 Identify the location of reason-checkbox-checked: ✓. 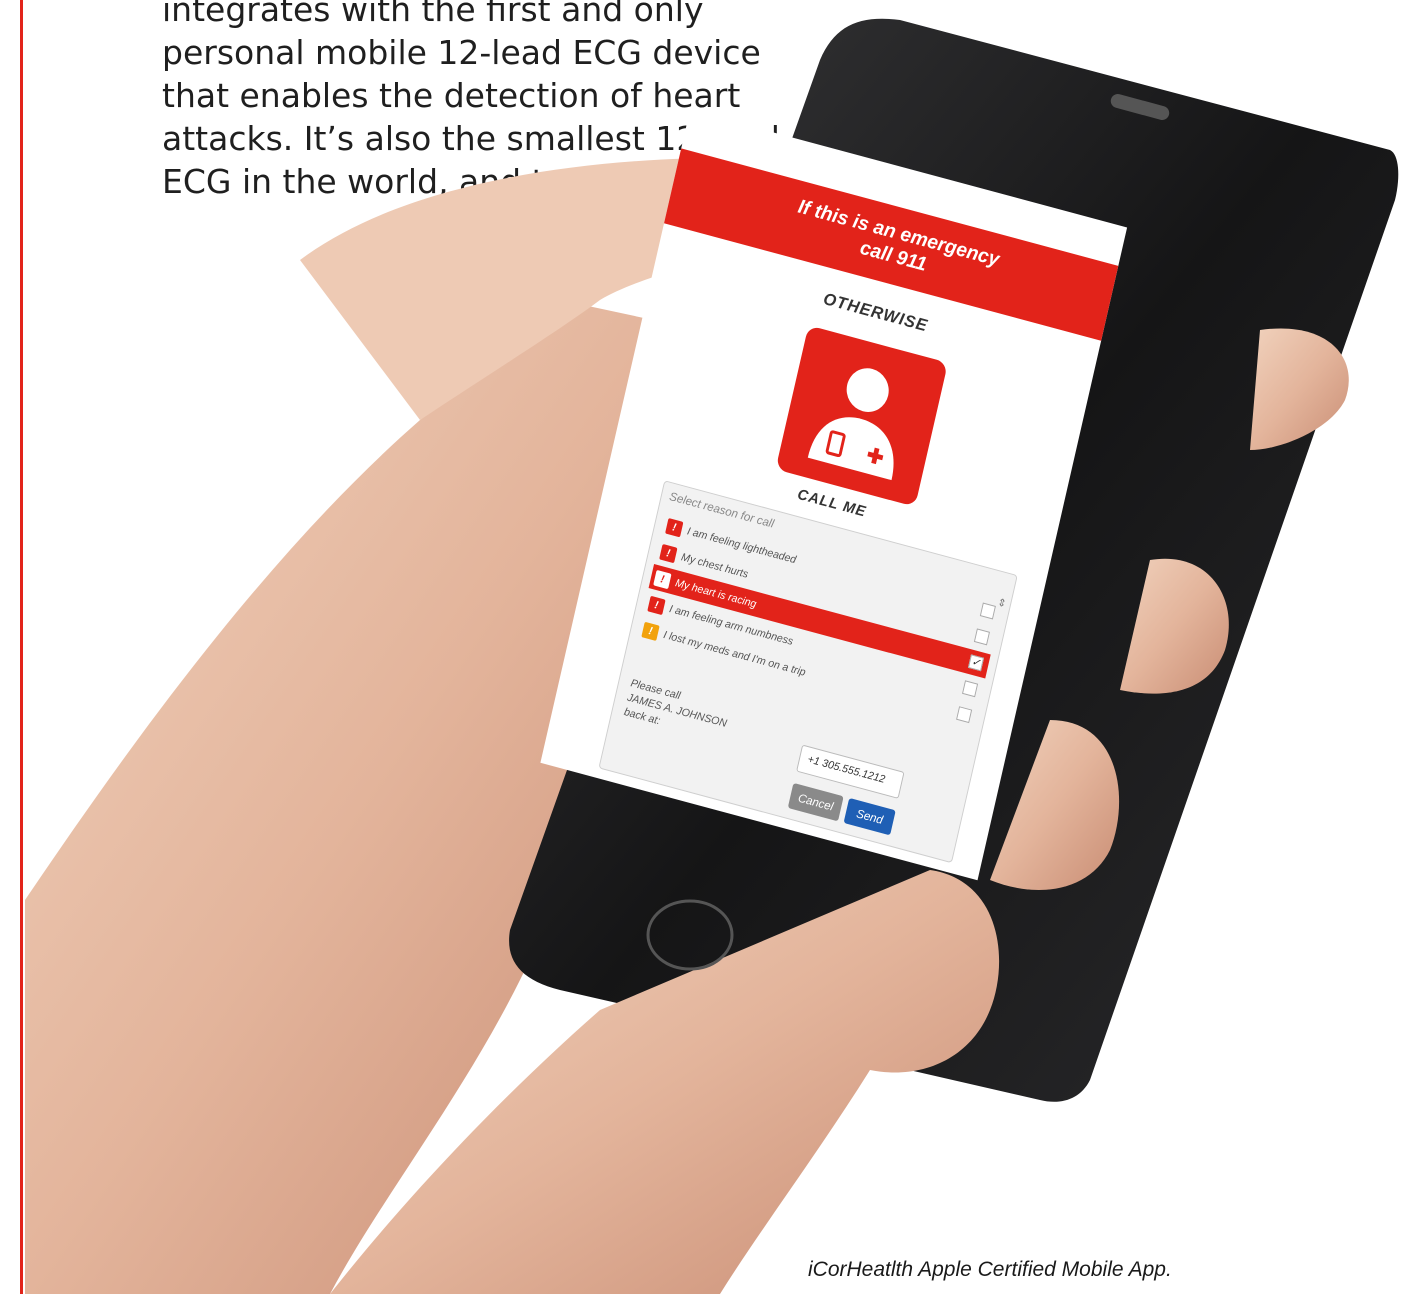
(976, 663).